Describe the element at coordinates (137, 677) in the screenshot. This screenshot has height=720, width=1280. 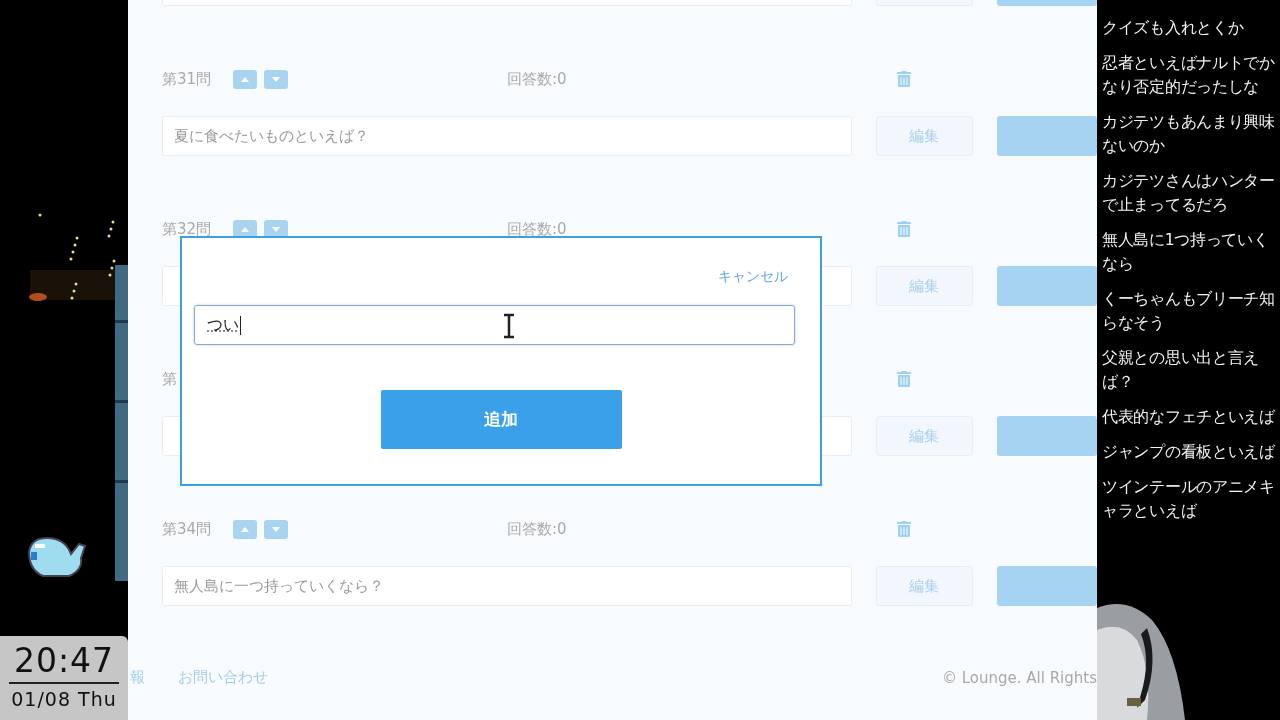
I see `footer-link: 報` at that location.